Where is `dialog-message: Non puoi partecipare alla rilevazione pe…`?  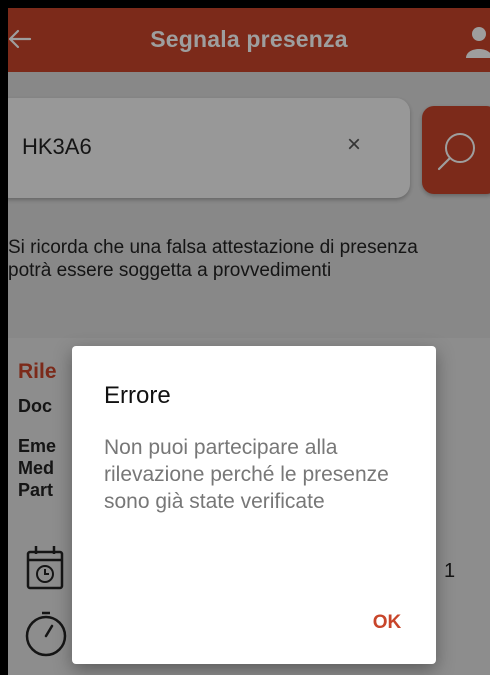 dialog-message: Non puoi partecipare alla rilevazione pe… is located at coordinates (246, 474).